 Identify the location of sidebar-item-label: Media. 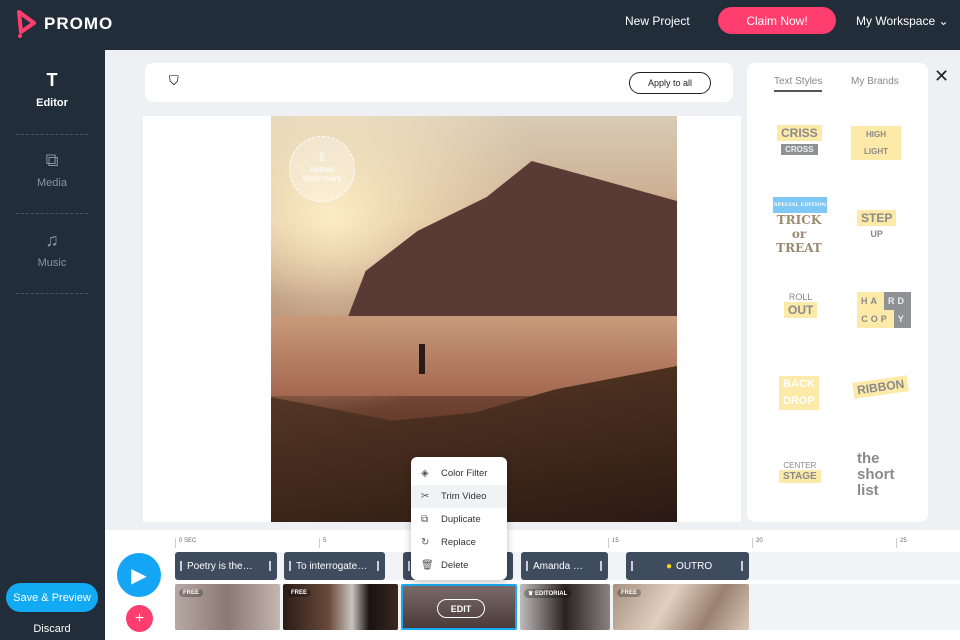
(52, 183).